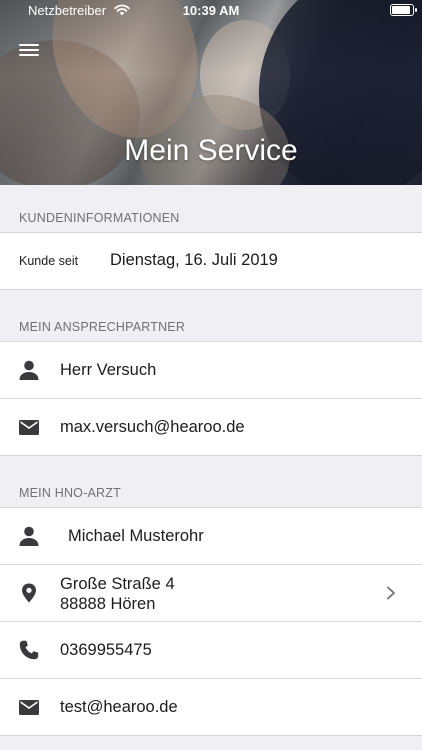 The height and width of the screenshot is (750, 422). I want to click on section-header-doctor: MEIN HNO-ARZT, so click(70, 493).